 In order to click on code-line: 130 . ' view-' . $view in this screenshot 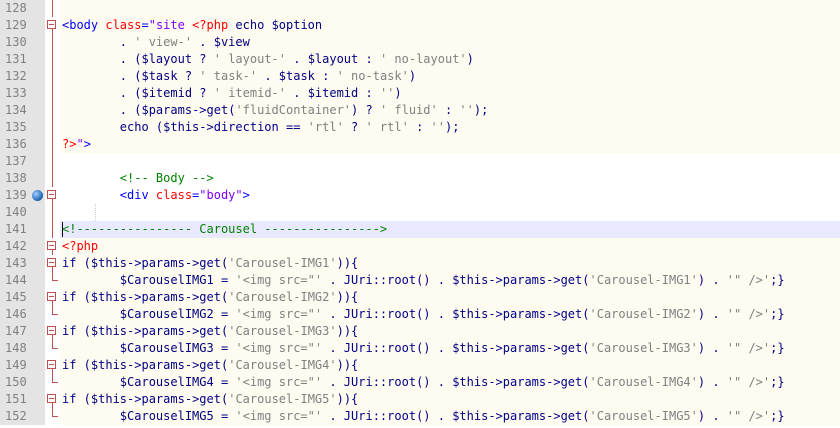, I will do `click(420, 42)`.